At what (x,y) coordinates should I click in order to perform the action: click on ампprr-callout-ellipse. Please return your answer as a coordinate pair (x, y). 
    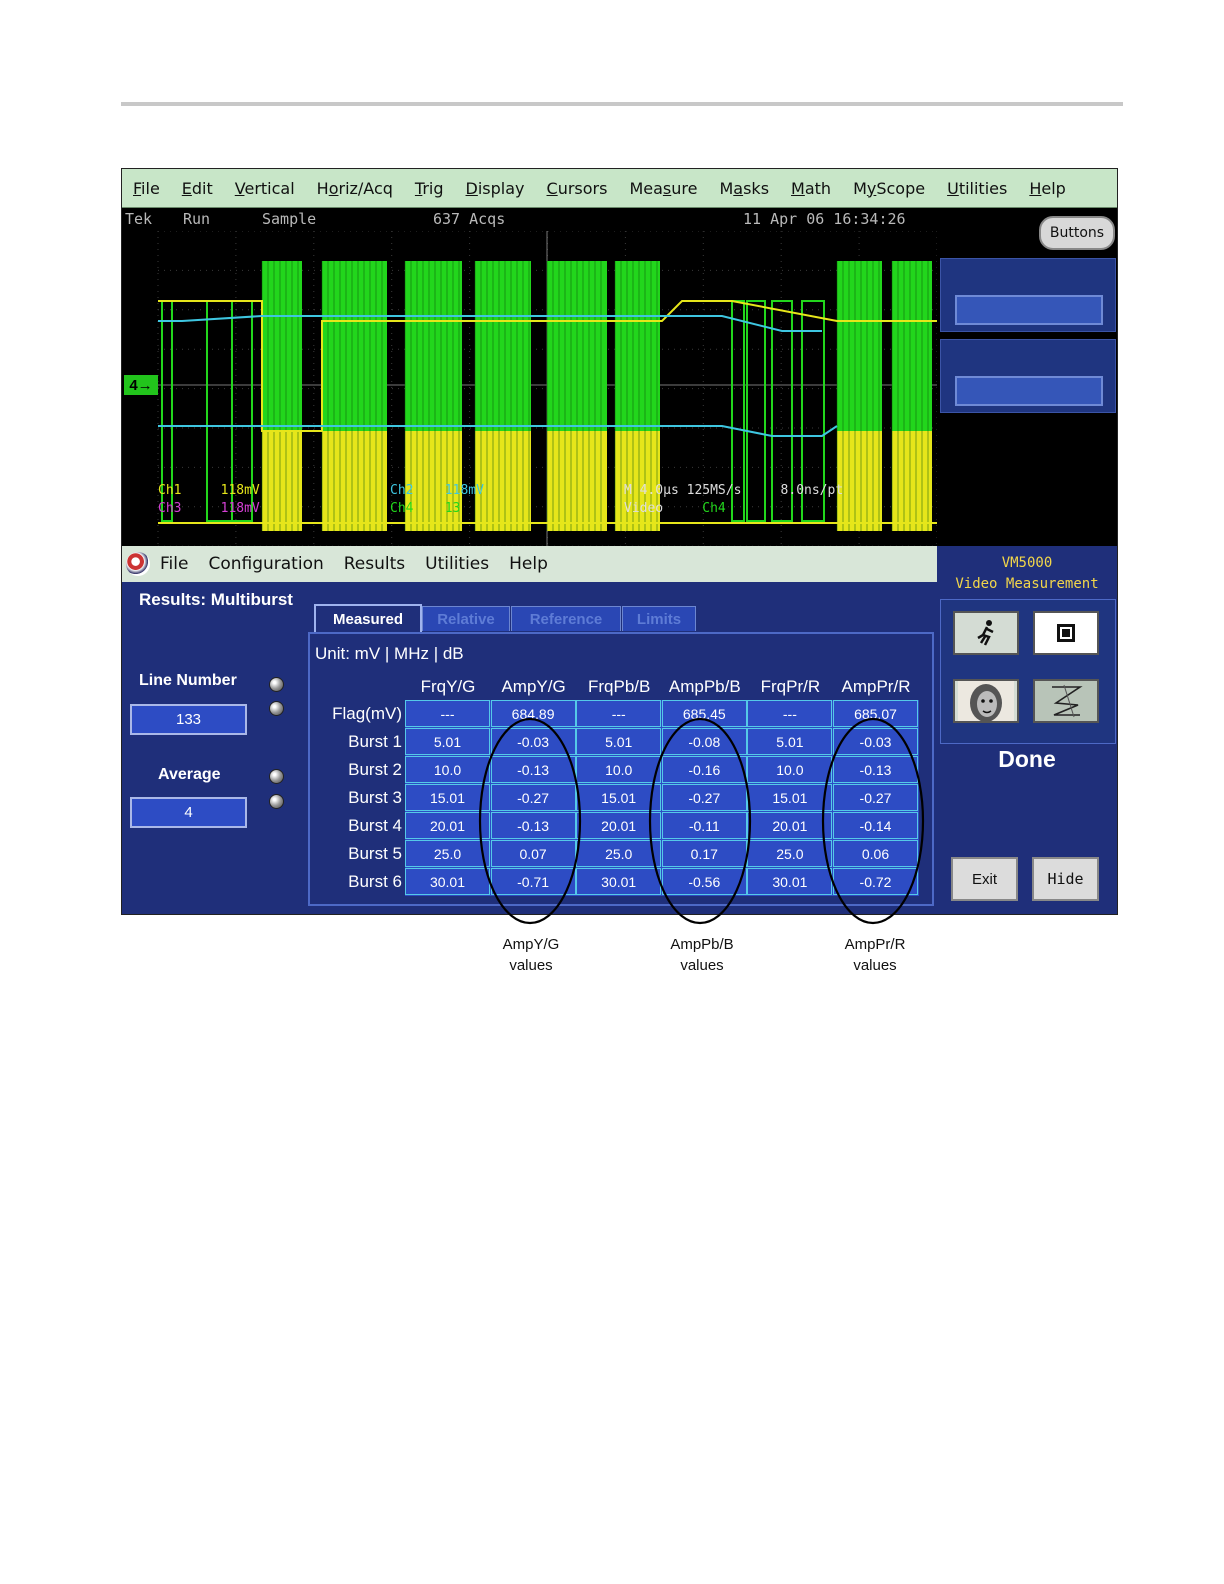
    Looking at the image, I should click on (873, 821).